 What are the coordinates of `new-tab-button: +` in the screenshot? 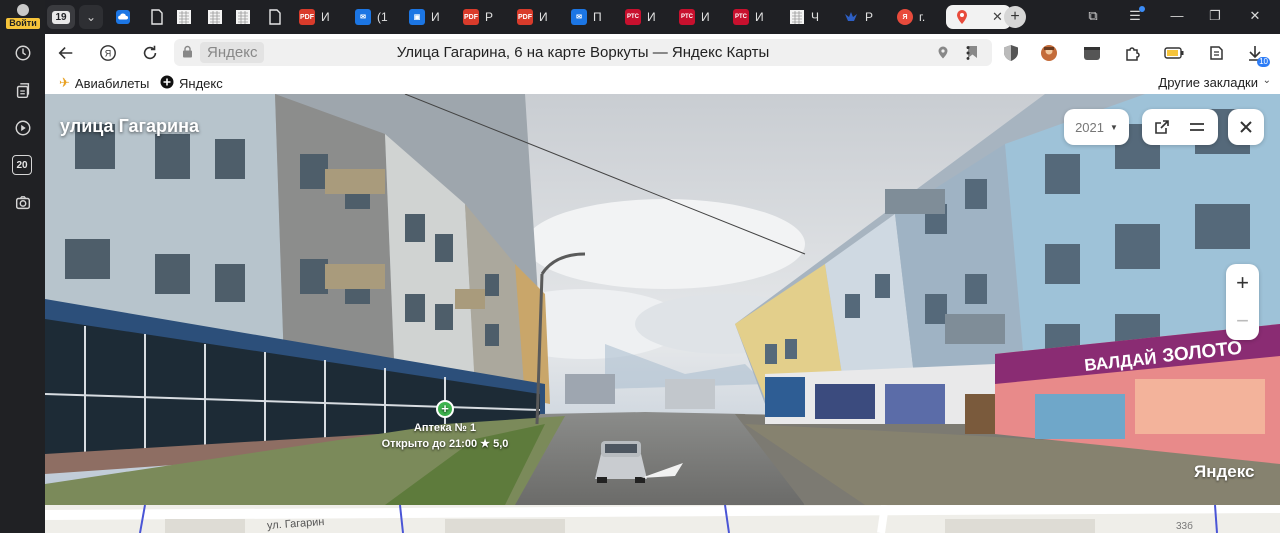 It's located at (1015, 17).